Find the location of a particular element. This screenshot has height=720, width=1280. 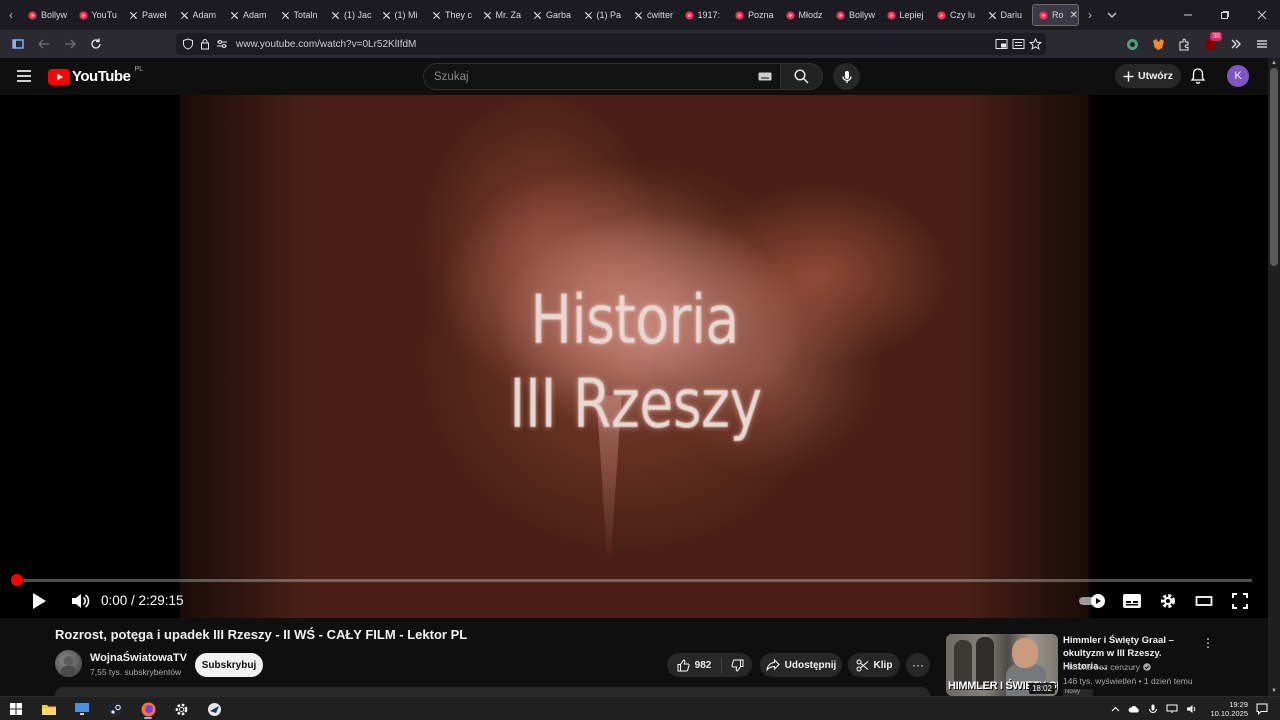

fox-extension-icon is located at coordinates (1158, 44).